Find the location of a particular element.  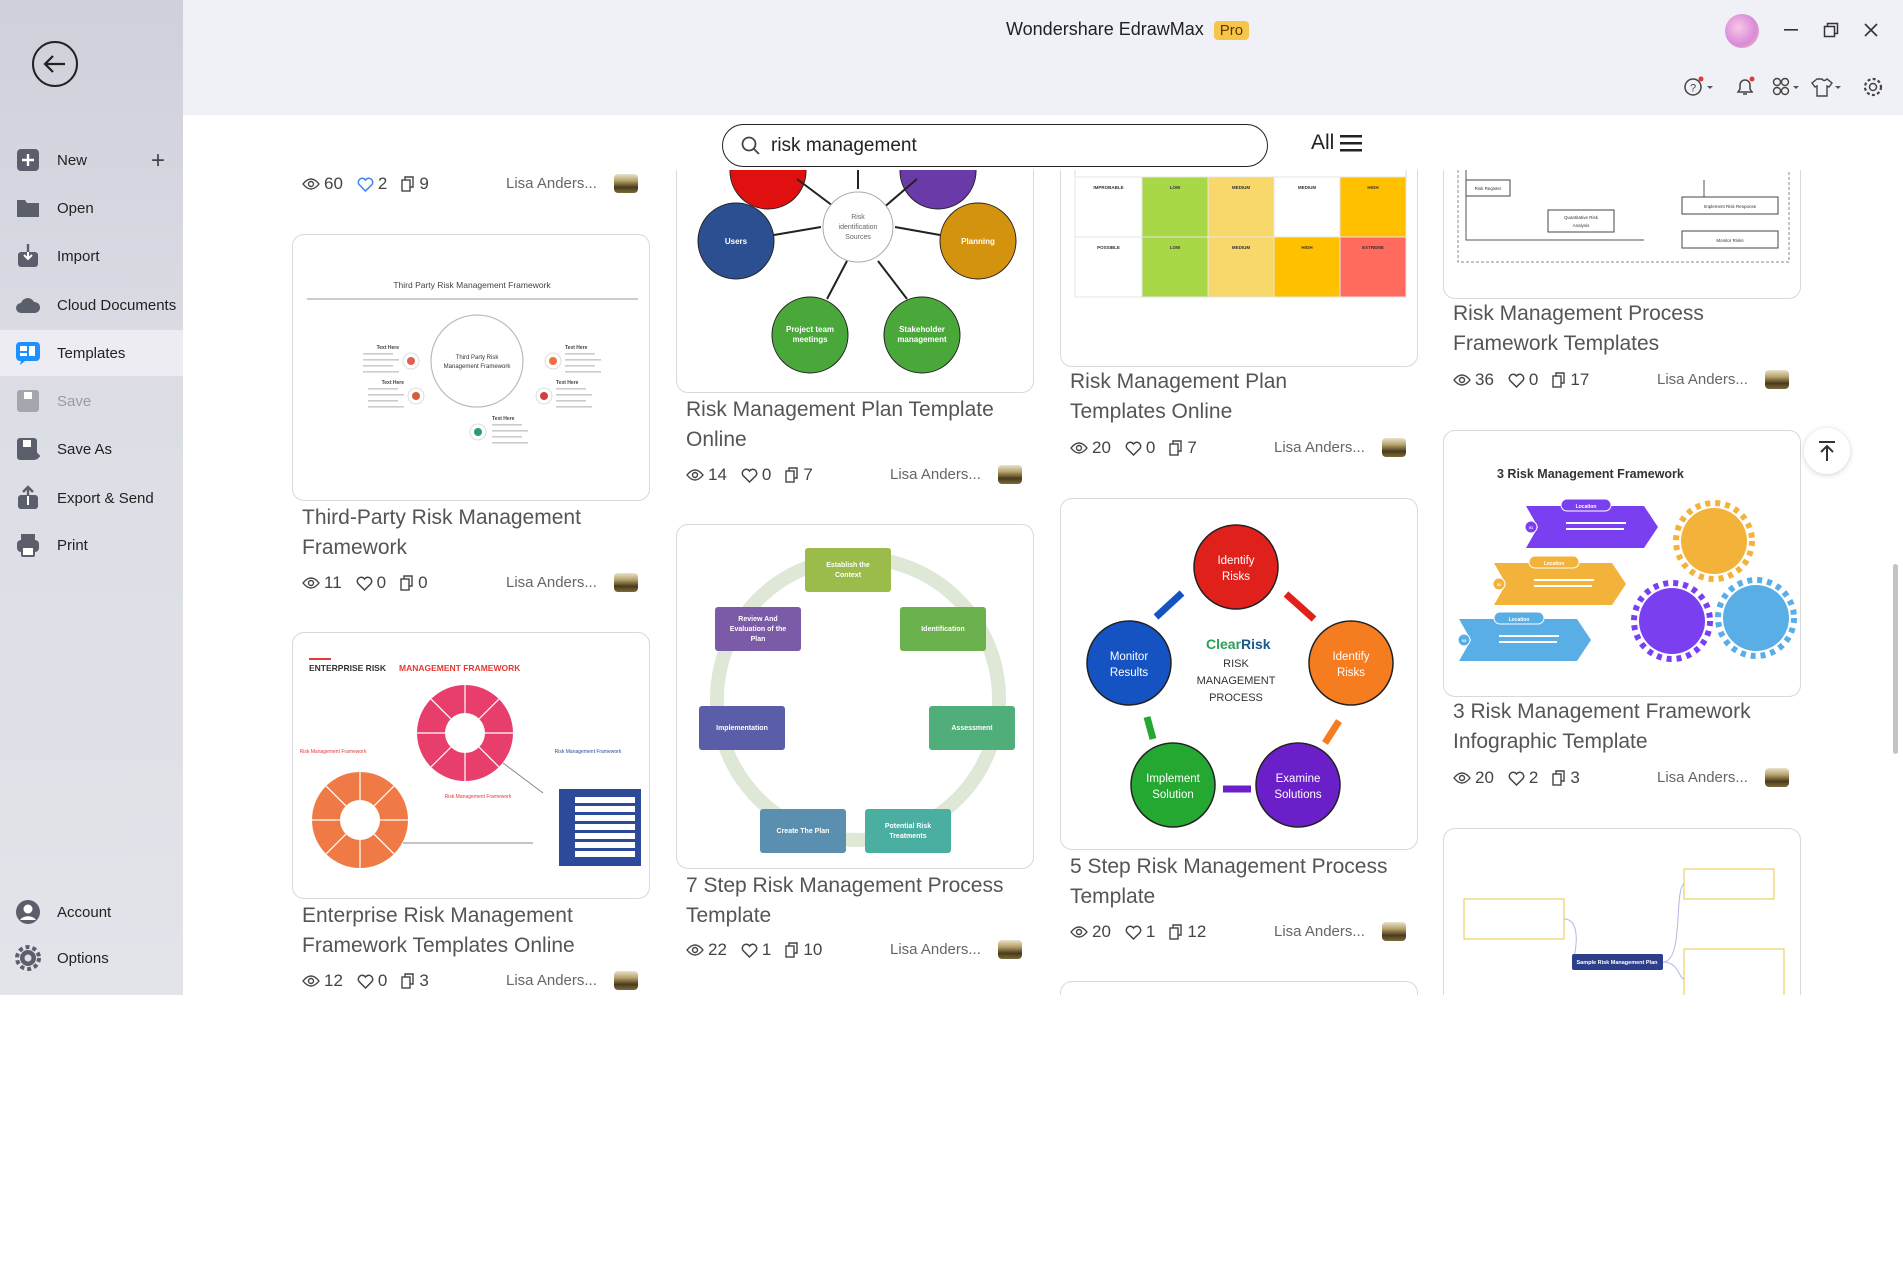

sidebar-item-account: Account is located at coordinates (91, 912).